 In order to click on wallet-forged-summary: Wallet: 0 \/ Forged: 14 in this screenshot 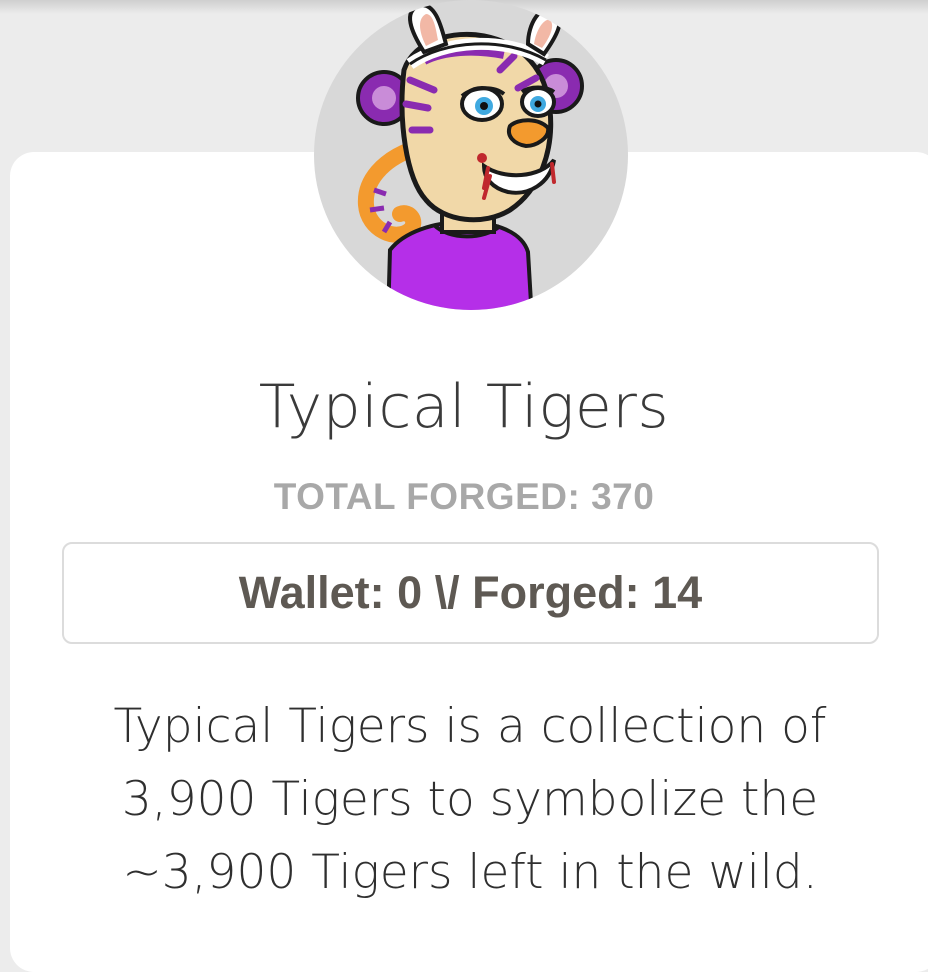, I will do `click(470, 593)`.